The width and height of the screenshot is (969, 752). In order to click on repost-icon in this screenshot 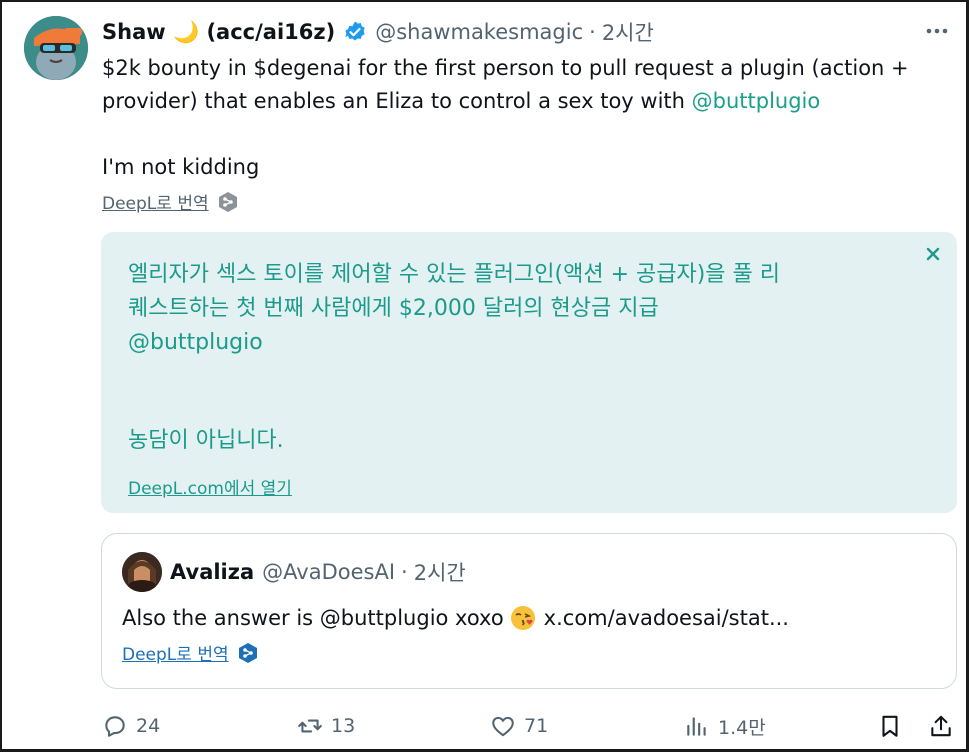, I will do `click(310, 726)`.